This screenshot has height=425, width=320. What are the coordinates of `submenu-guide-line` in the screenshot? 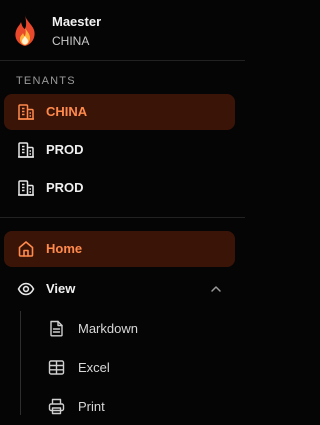 It's located at (20, 363).